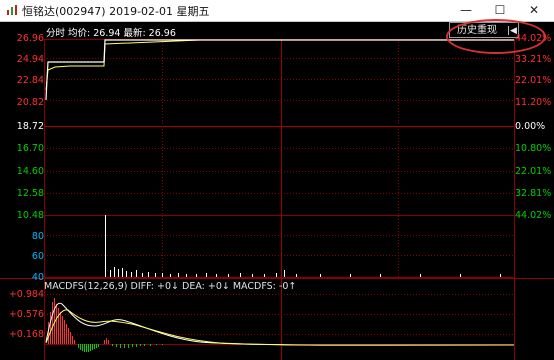 This screenshot has width=554, height=360. Describe the element at coordinates (280, 325) in the screenshot. I see `macd-chart` at that location.